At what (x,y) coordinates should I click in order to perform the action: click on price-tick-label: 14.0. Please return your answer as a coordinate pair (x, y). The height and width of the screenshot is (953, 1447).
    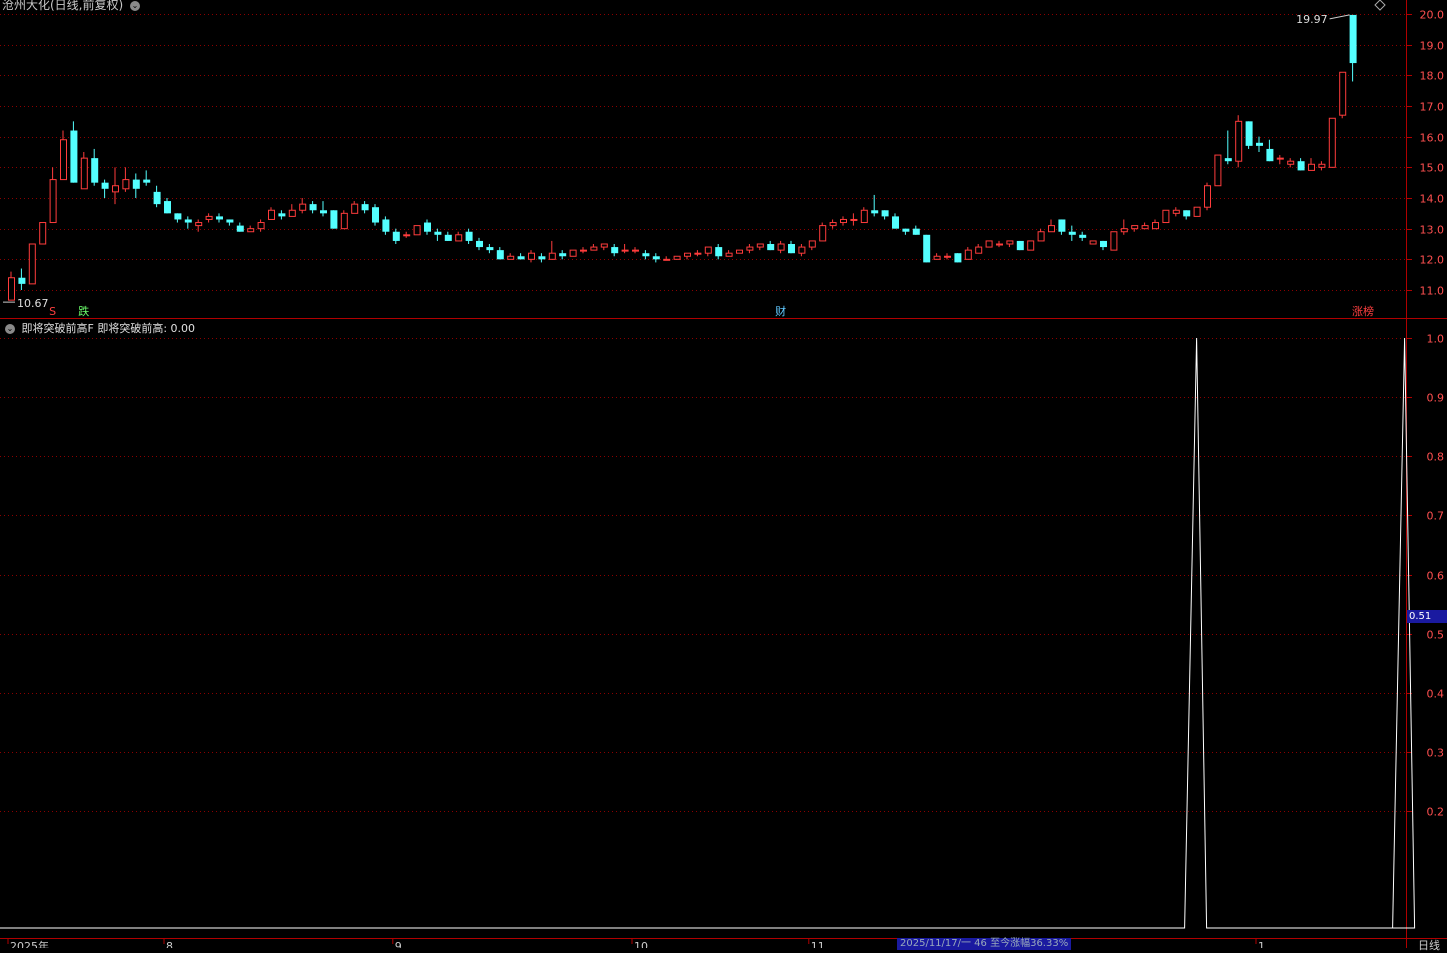
    Looking at the image, I should click on (1432, 199).